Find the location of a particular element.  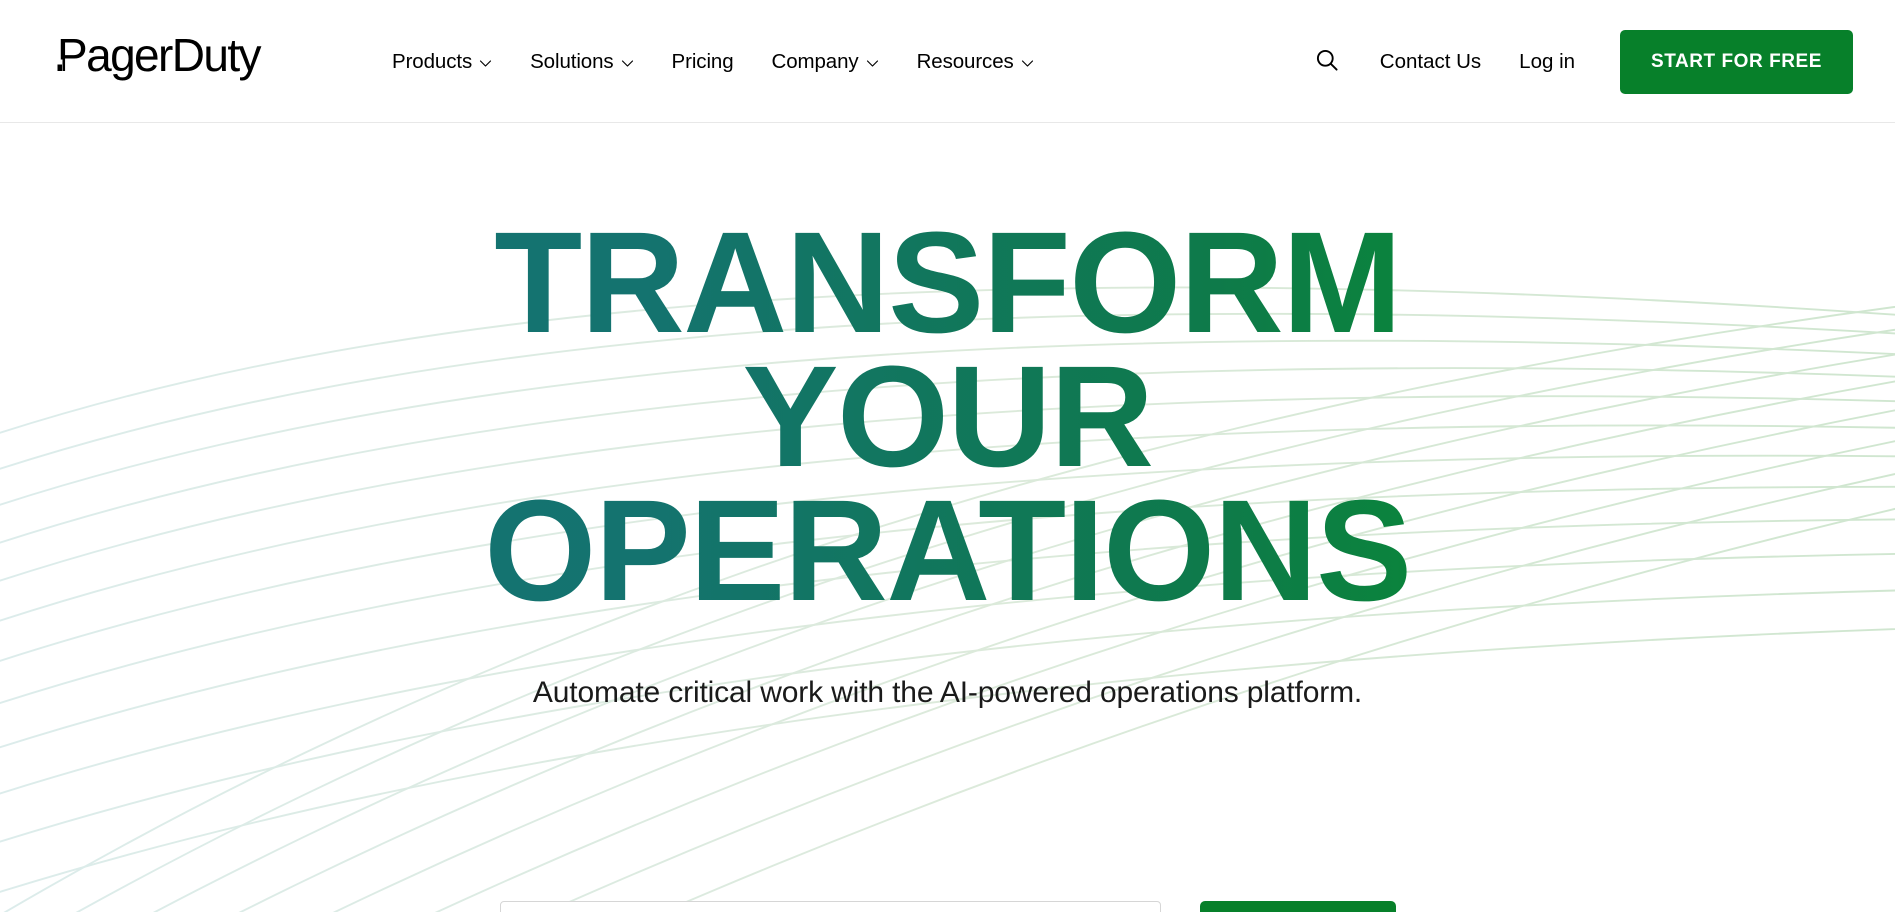

signup-form is located at coordinates (947, 906).